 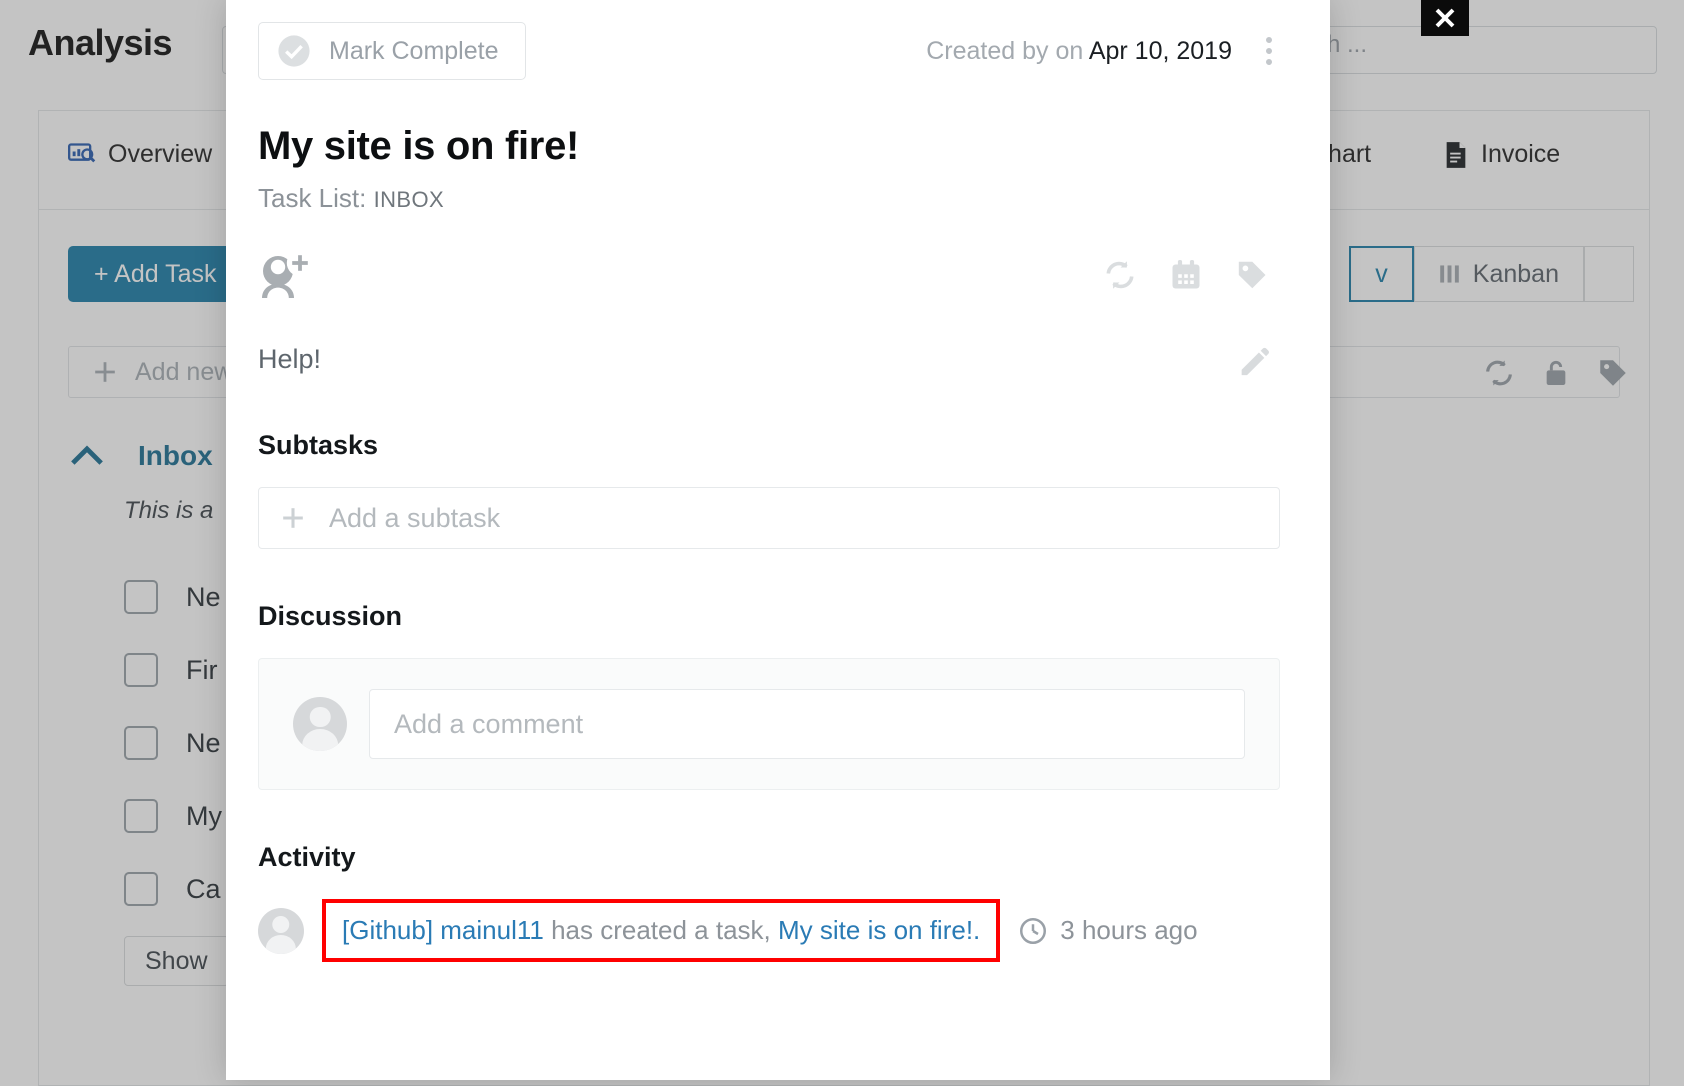 I want to click on mark-complete-button: Mark Complete, so click(x=392, y=51).